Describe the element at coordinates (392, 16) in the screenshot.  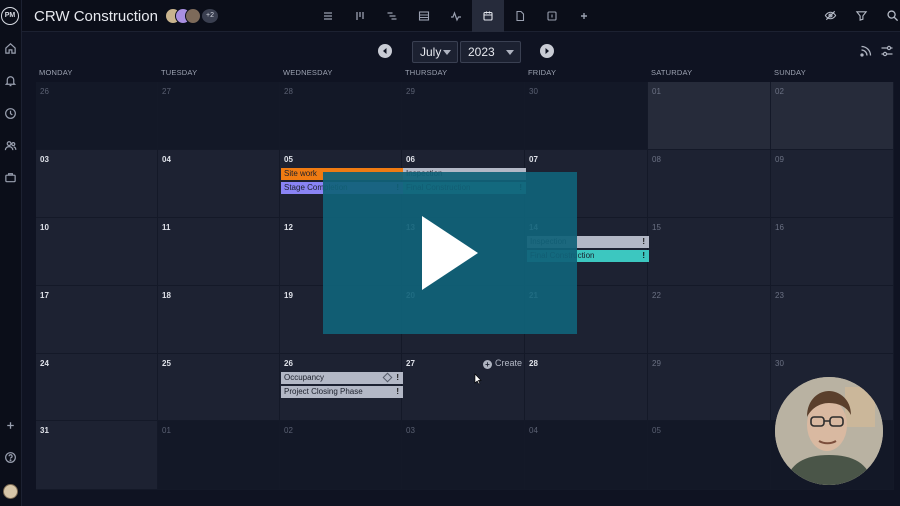
I see `gantt-view-icon` at that location.